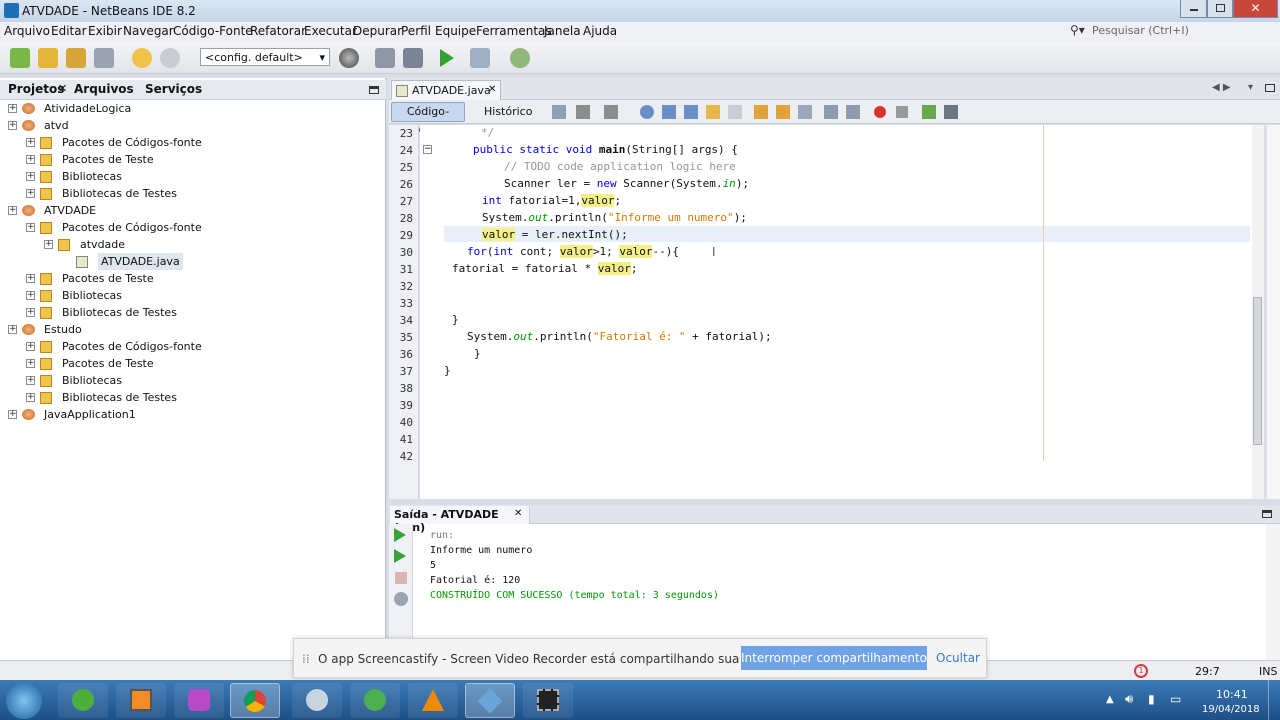 This screenshot has height=720, width=1280. I want to click on tab-list-icon: ▾, so click(1250, 87).